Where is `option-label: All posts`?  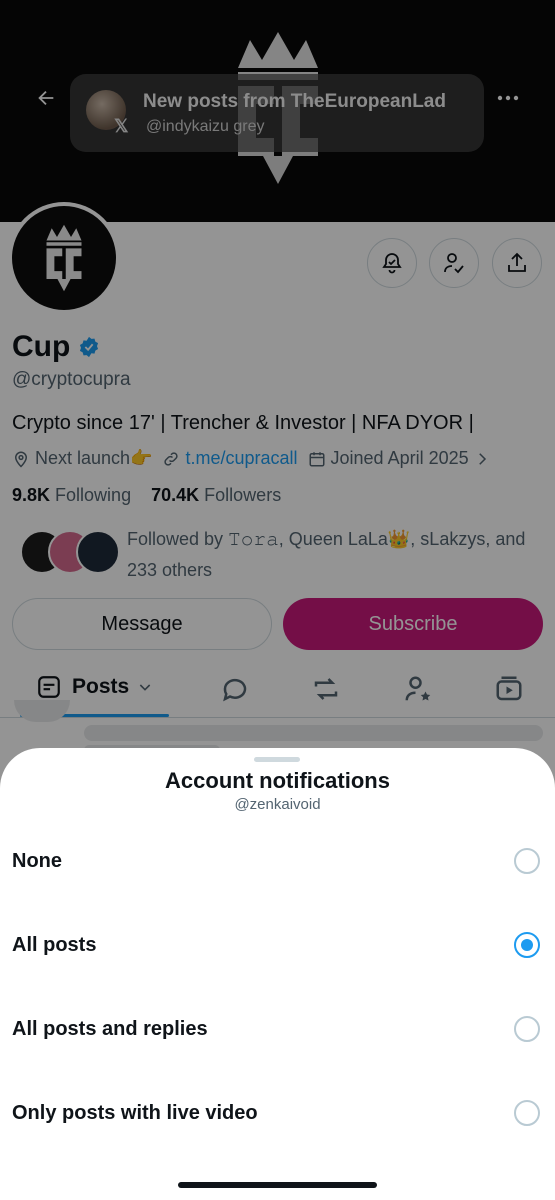 option-label: All posts is located at coordinates (54, 945).